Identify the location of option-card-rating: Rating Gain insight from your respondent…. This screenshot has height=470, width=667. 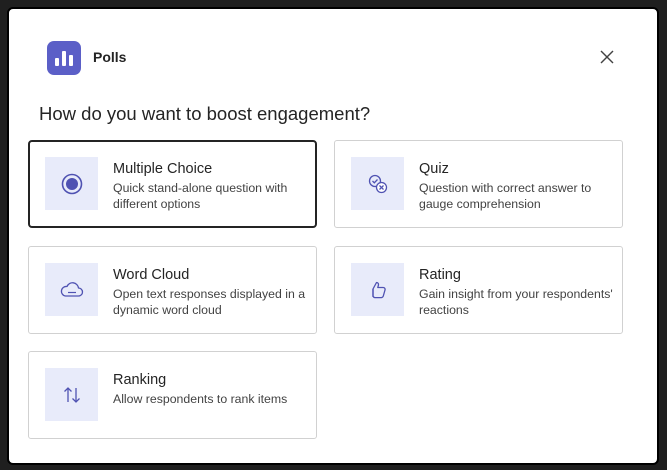
(478, 290).